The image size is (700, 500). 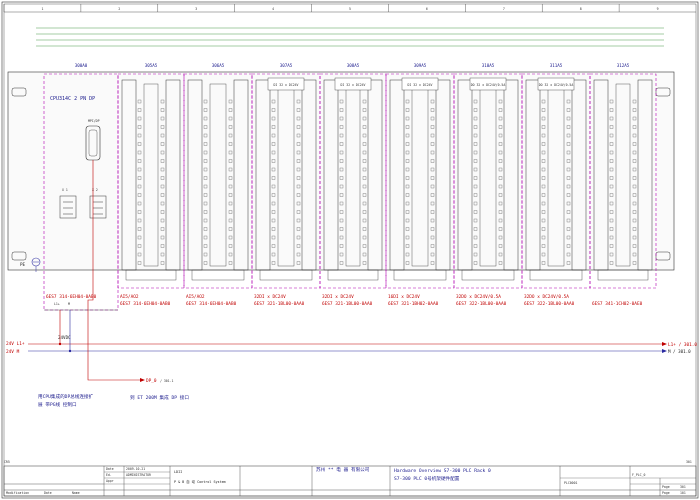 I want to click on slot-label: 312A5, so click(x=623, y=65).